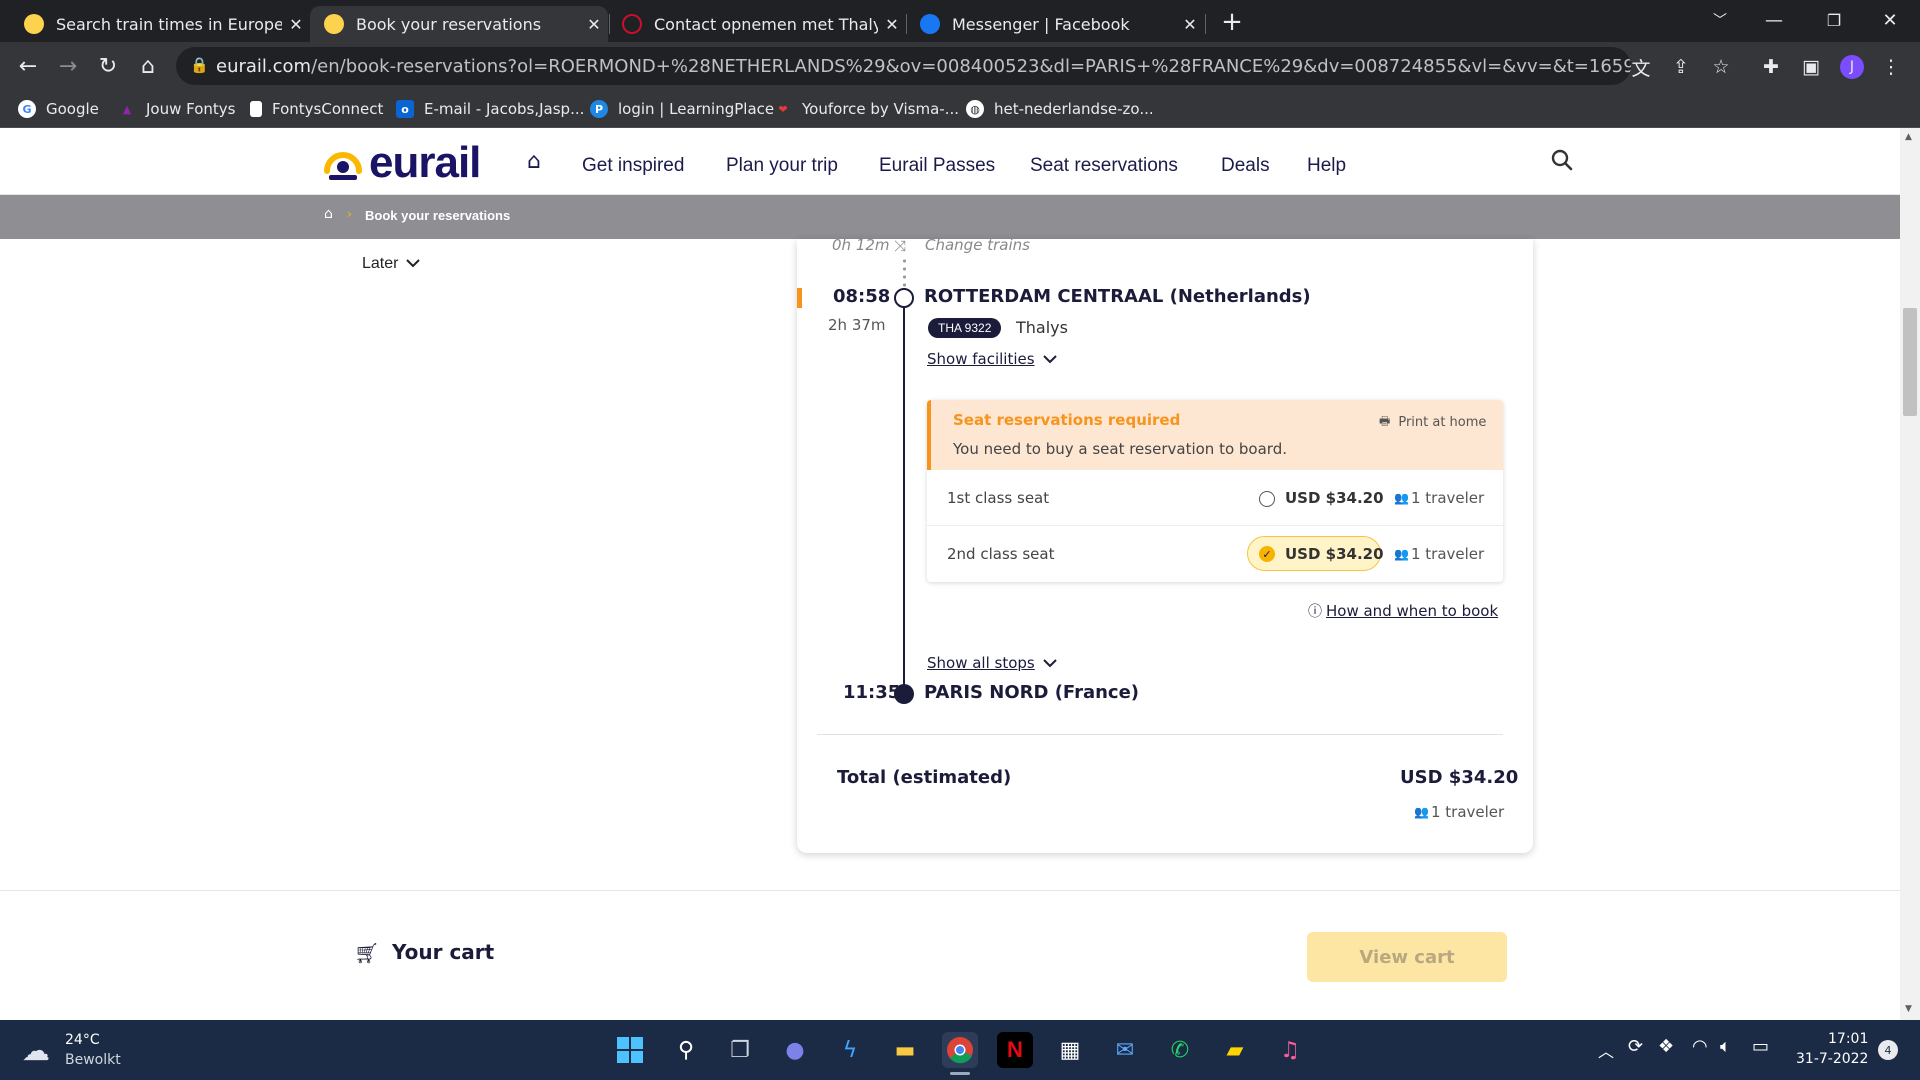 The width and height of the screenshot is (1920, 1080). I want to click on eurail-logo: eurail, so click(402, 163).